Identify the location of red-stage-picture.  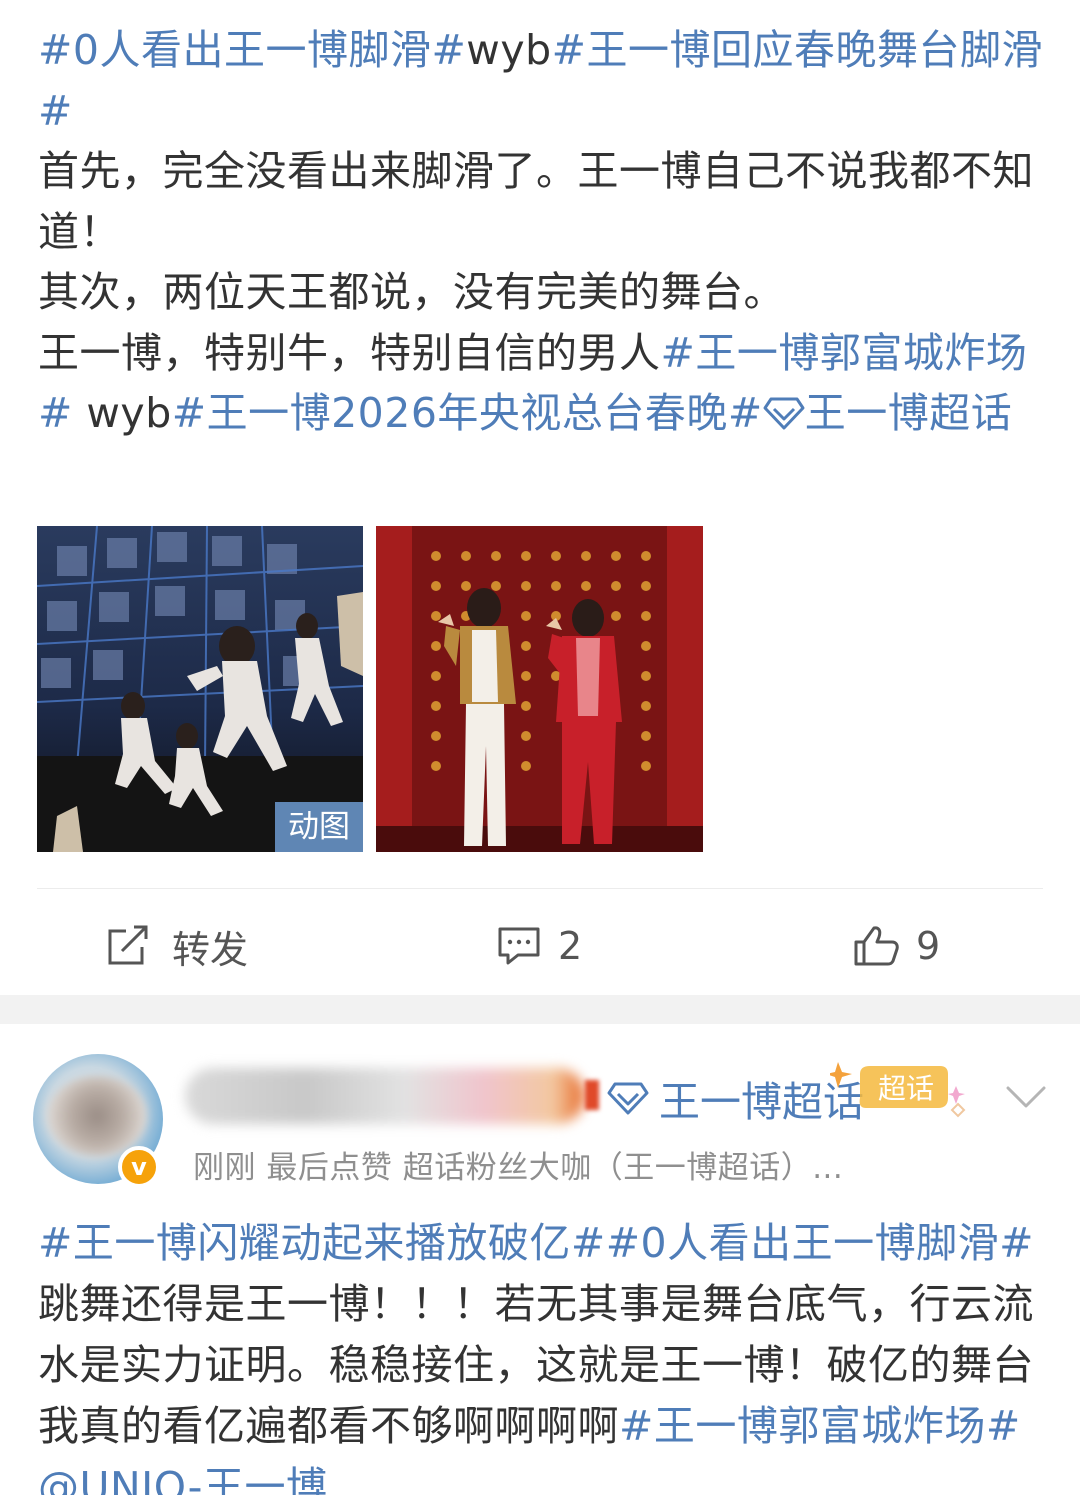
(539, 689).